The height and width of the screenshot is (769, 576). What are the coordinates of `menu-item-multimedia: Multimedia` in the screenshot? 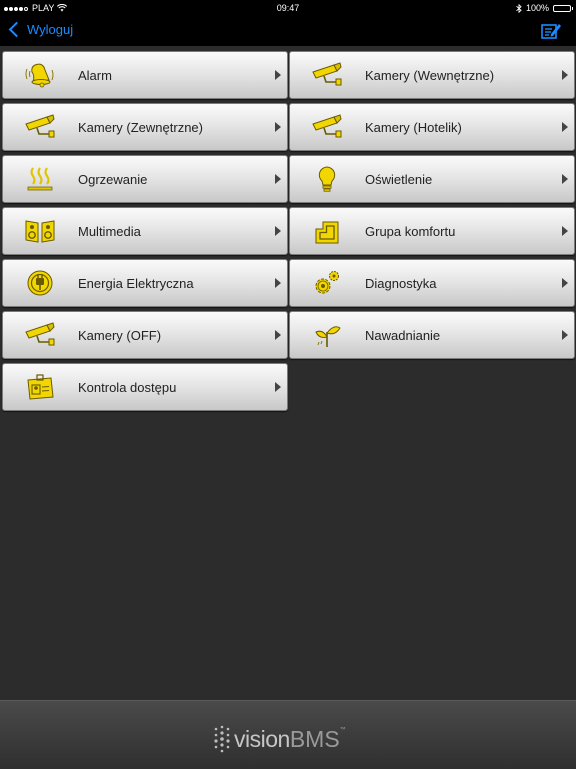 It's located at (145, 231).